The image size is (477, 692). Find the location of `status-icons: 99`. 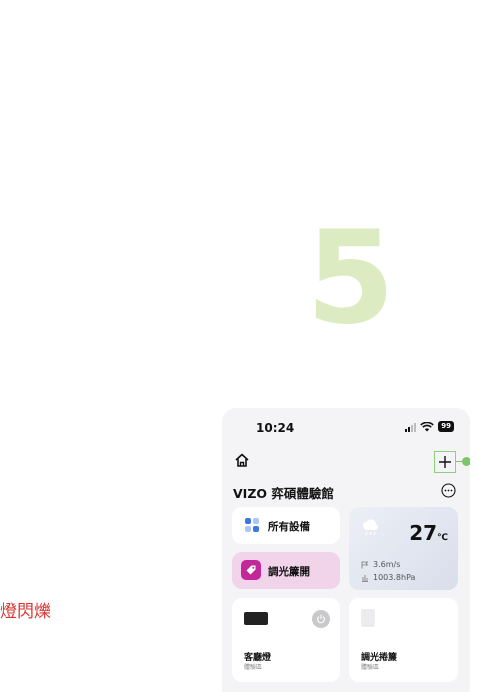

status-icons: 99 is located at coordinates (429, 426).